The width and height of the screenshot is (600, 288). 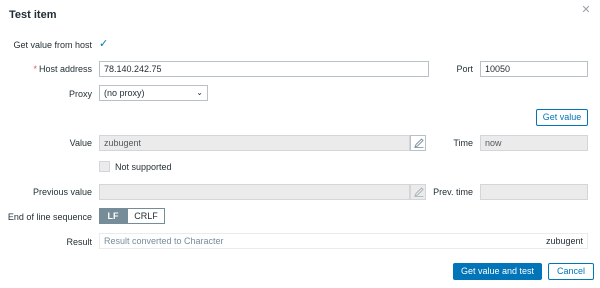 I want to click on eol-label: End of line sequence, so click(x=49, y=217).